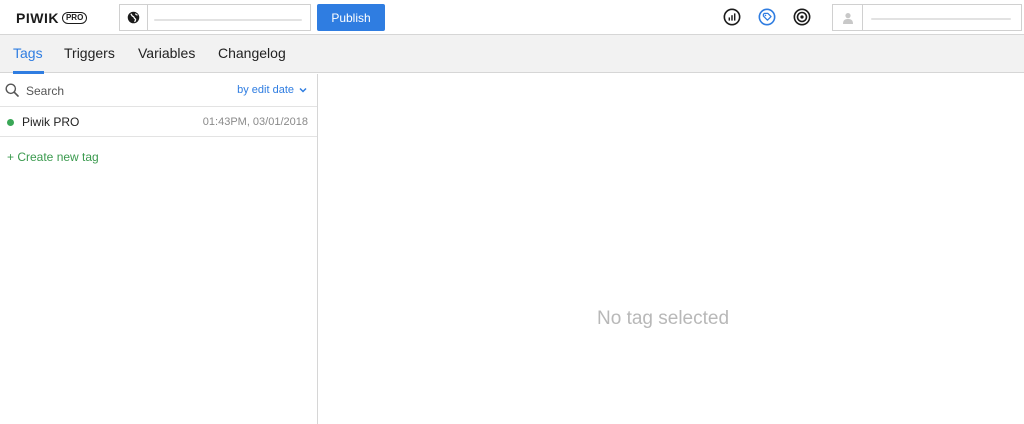 The width and height of the screenshot is (1024, 424). I want to click on section-tabs: Tags Triggers Variables Changelog, so click(512, 54).